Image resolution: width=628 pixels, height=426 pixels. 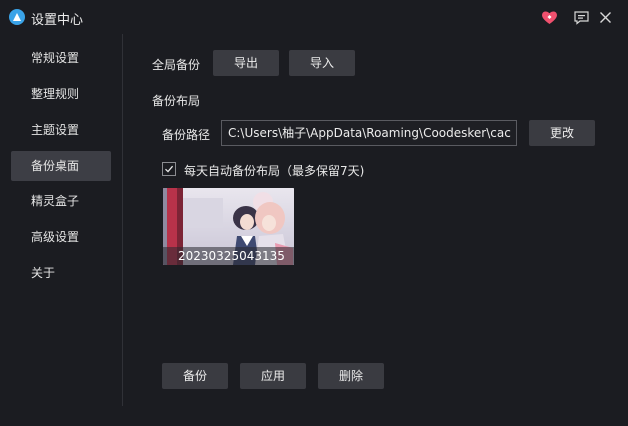 I want to click on heart-icon, so click(x=549, y=17).